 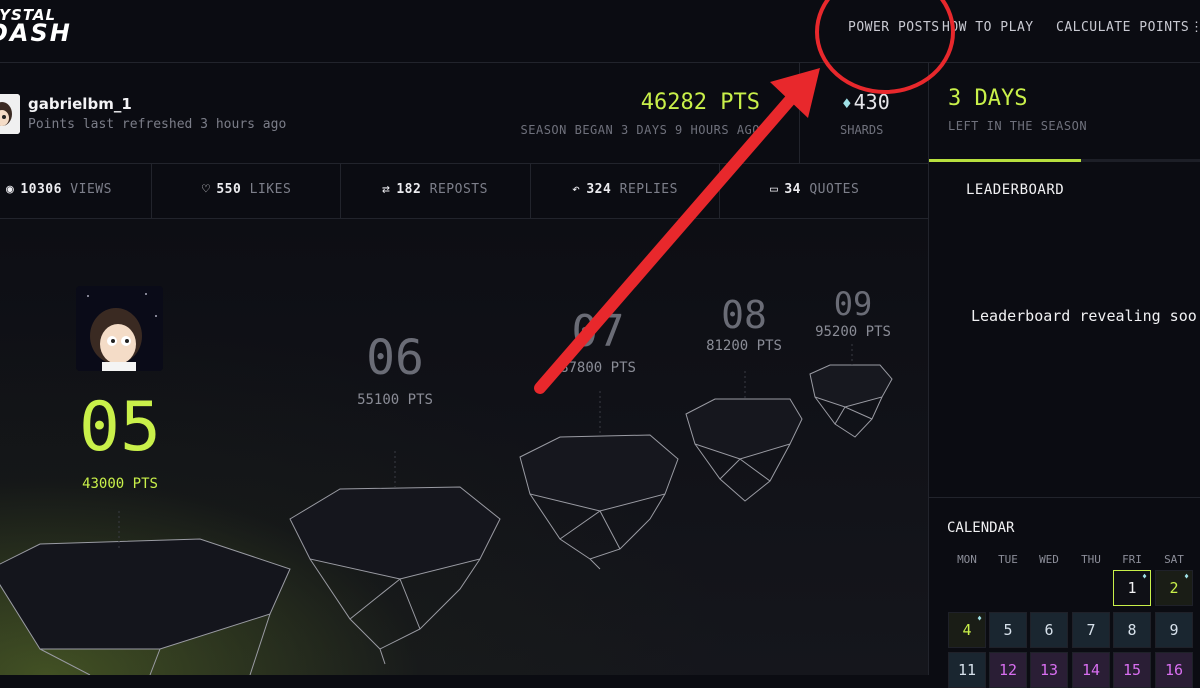 I want to click on reply-icon: ↶, so click(x=576, y=189).